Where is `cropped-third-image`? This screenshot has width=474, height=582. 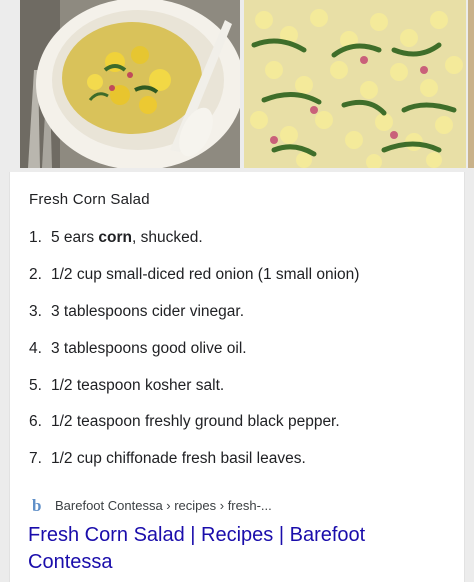 cropped-third-image is located at coordinates (471, 84).